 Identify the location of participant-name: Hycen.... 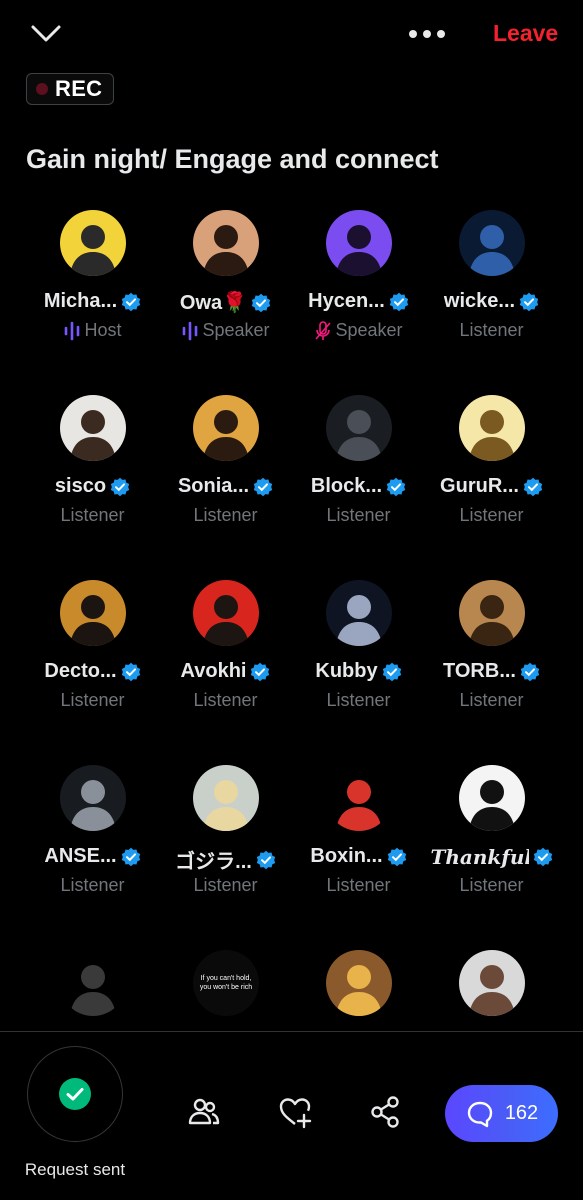
(346, 301).